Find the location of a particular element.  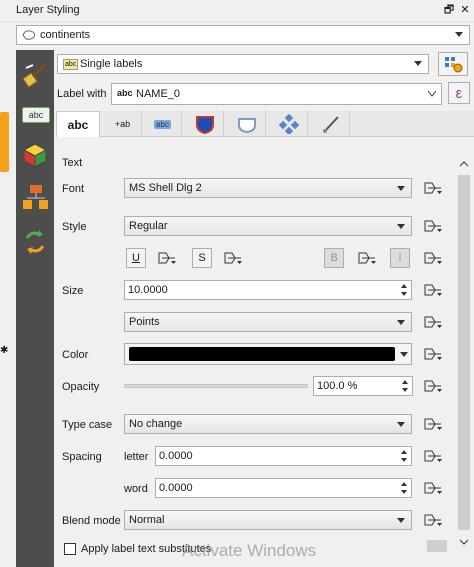

rule-settings-button is located at coordinates (453, 64).